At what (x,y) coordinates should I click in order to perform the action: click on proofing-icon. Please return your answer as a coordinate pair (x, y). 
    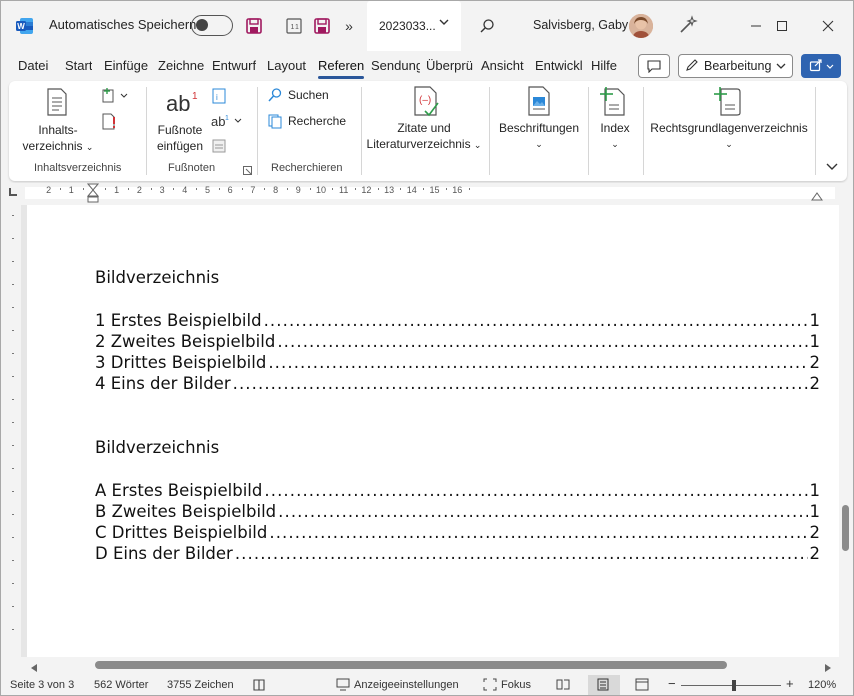
    Looking at the image, I should click on (259, 686).